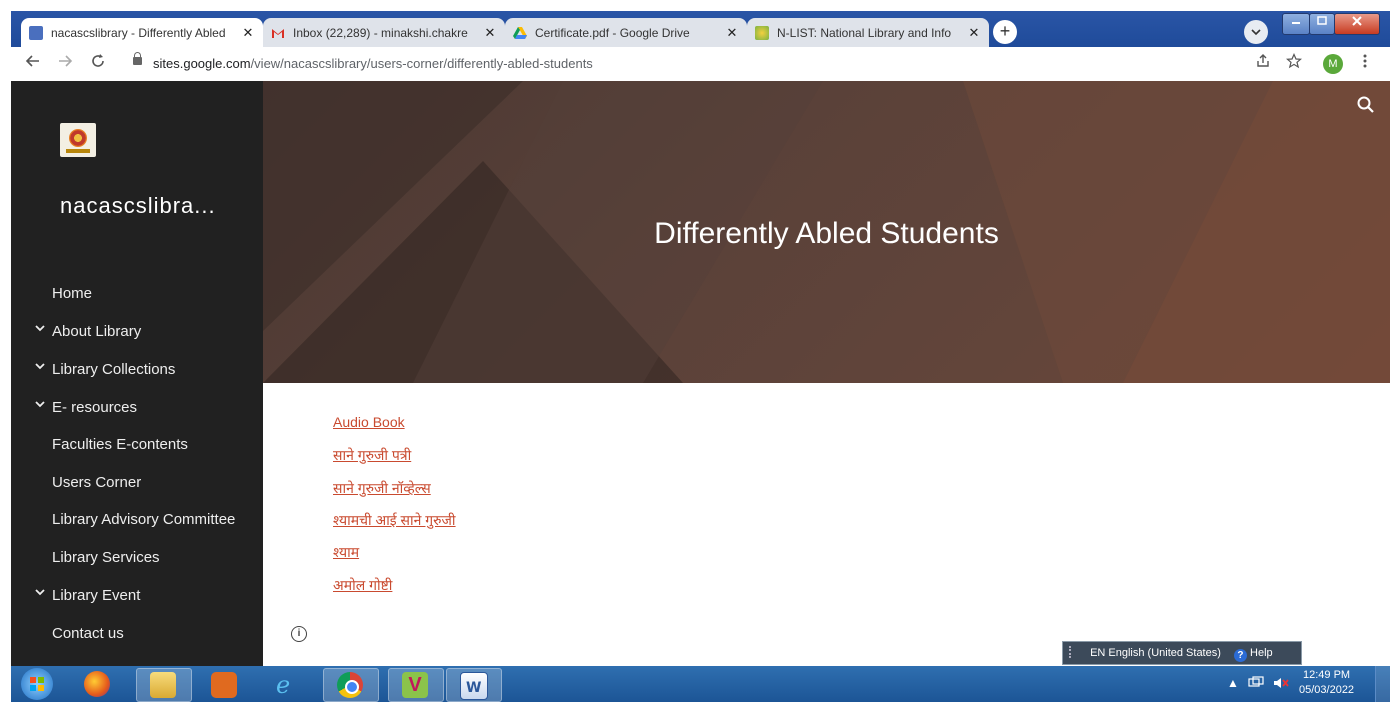 This screenshot has width=1397, height=702. I want to click on star-icon, so click(1294, 61).